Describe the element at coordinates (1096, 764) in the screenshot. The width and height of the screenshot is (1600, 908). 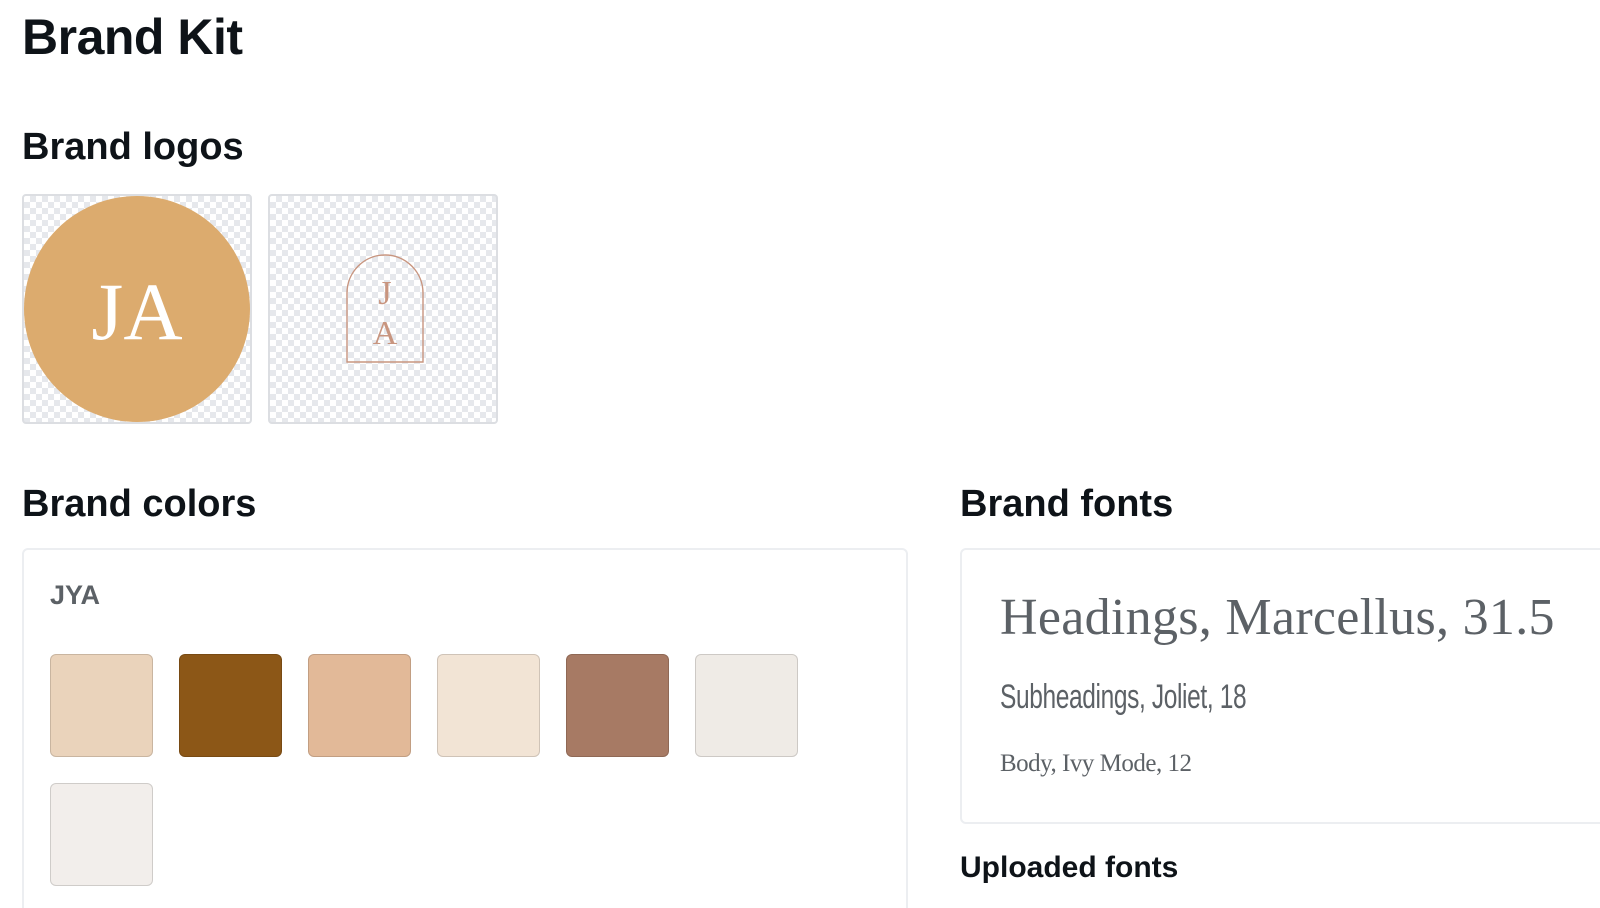
I see `font-body-sample: Body, Ivy Mode, 12` at that location.